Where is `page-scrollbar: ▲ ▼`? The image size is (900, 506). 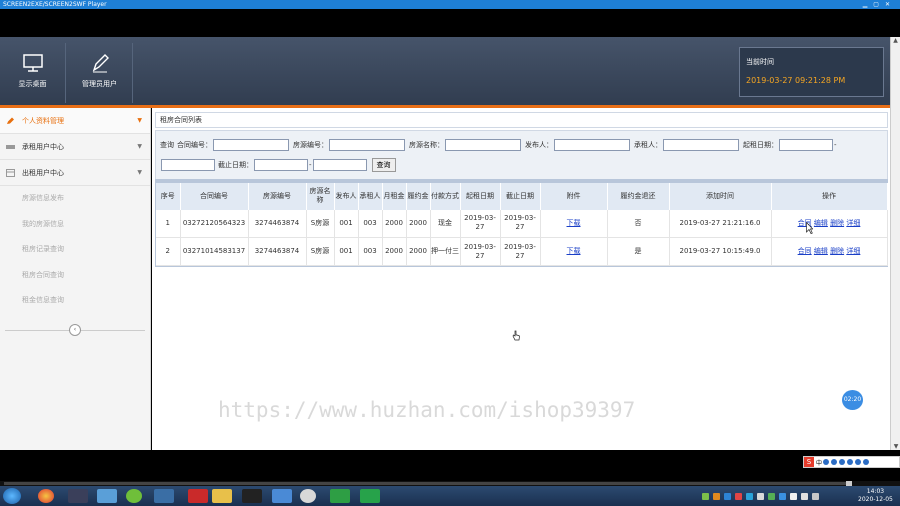
page-scrollbar: ▲ ▼ is located at coordinates (895, 243).